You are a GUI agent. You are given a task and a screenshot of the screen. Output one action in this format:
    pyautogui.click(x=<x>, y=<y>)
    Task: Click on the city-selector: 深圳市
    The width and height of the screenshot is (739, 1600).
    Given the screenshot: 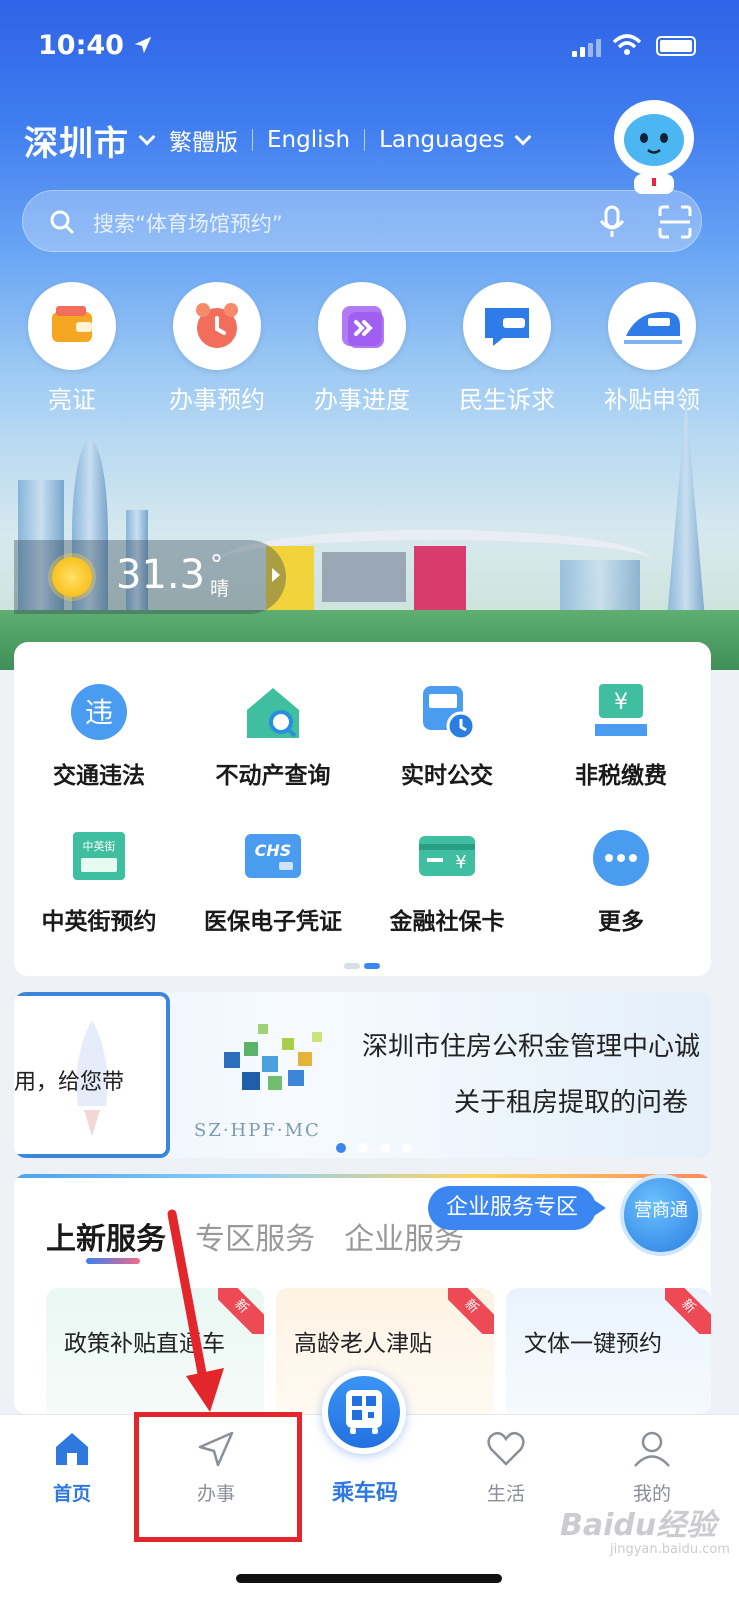 What is the action you would take?
    pyautogui.click(x=76, y=140)
    